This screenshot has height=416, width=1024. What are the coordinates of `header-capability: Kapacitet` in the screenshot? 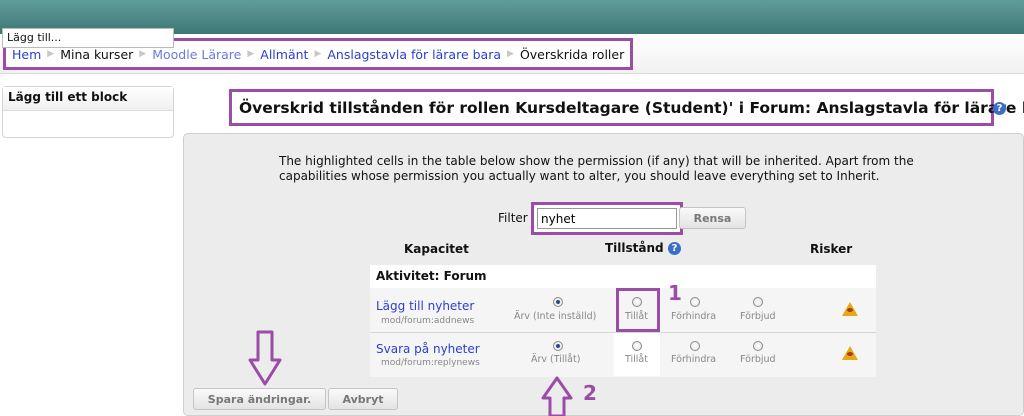 It's located at (436, 249).